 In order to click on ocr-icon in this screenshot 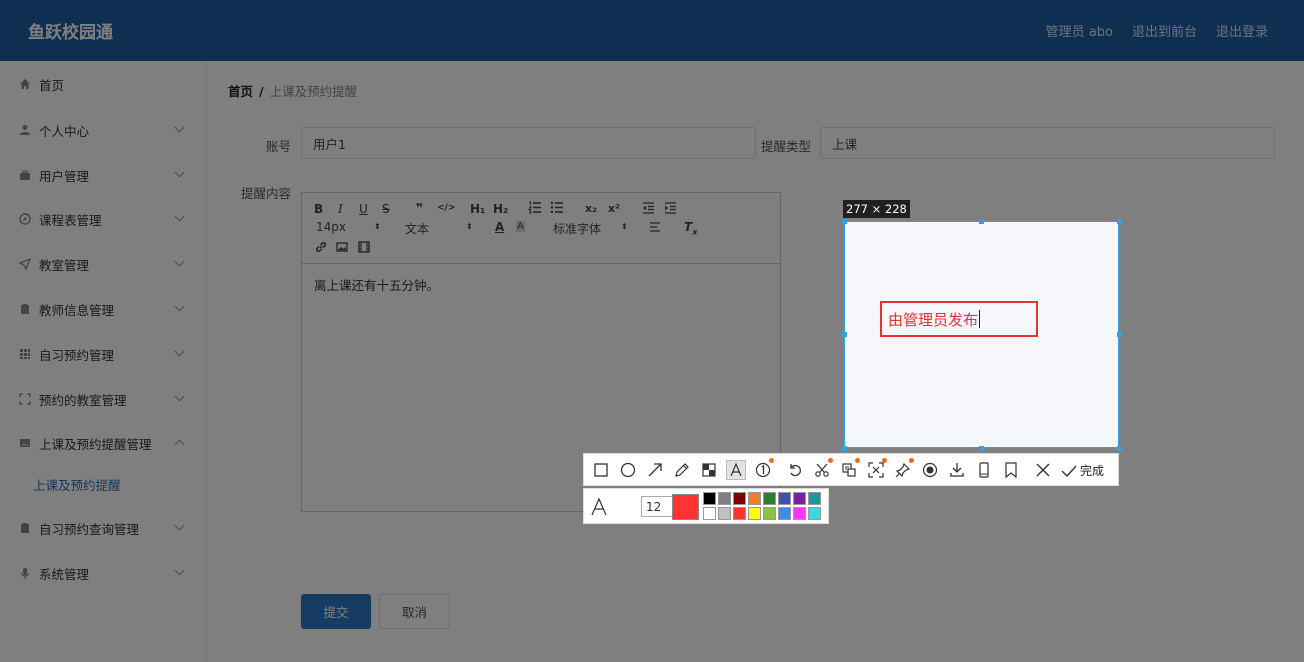, I will do `click(850, 468)`.